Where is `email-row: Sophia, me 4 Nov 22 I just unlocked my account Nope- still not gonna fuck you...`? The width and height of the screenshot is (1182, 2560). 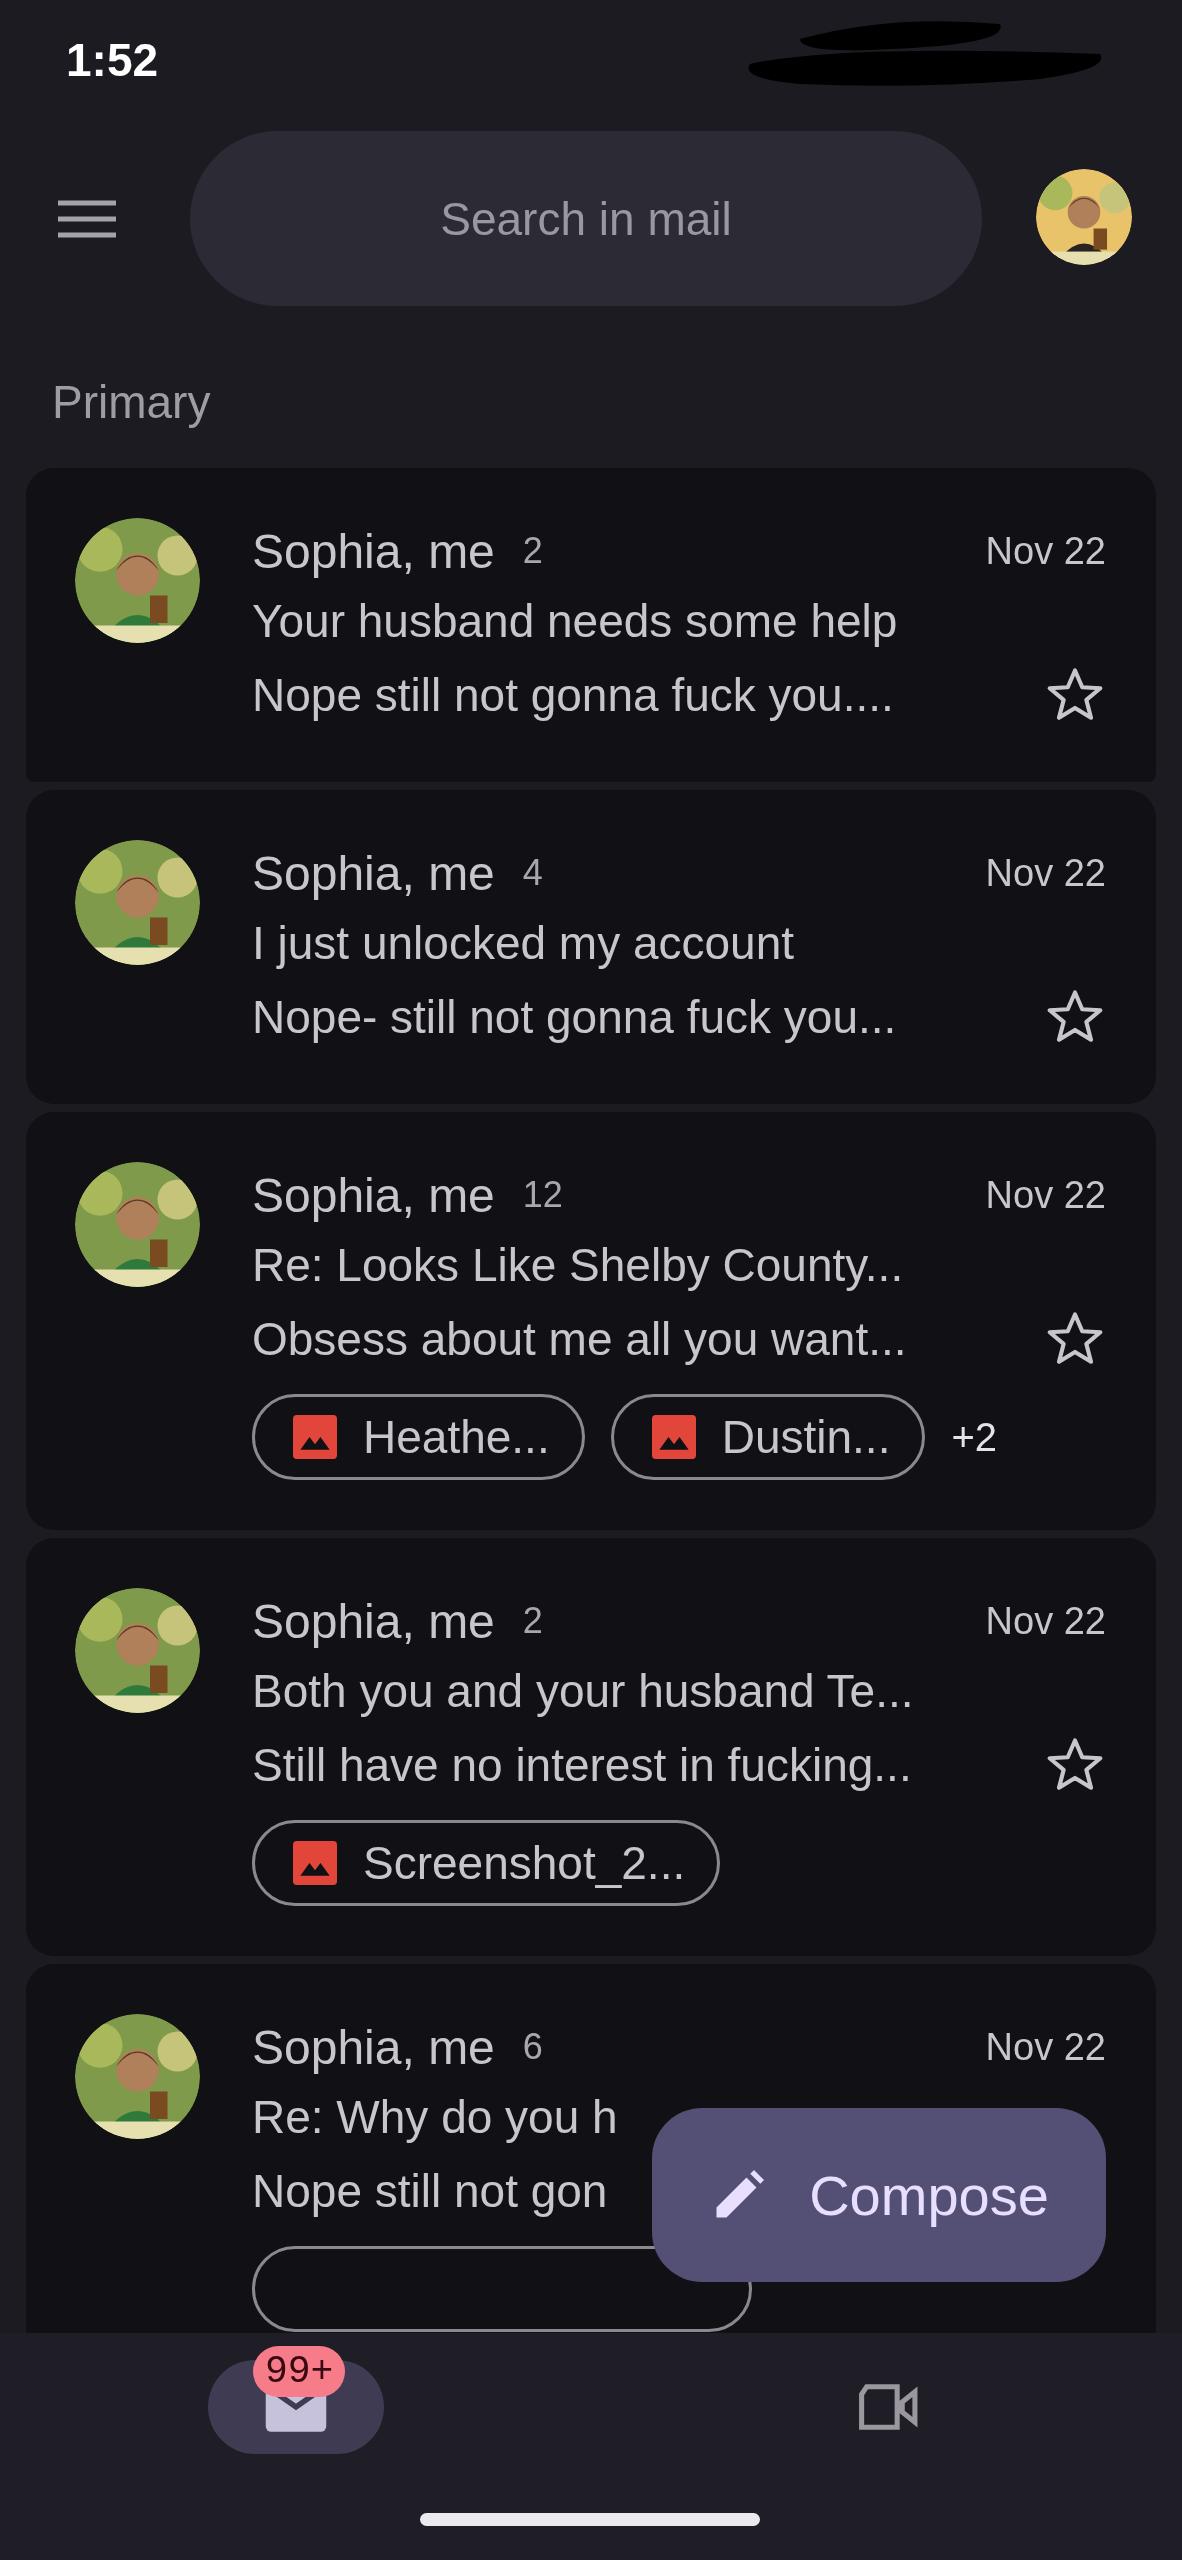
email-row: Sophia, me 4 Nov 22 I just unlocked my account Nope- still not gonna fuck you... is located at coordinates (591, 947).